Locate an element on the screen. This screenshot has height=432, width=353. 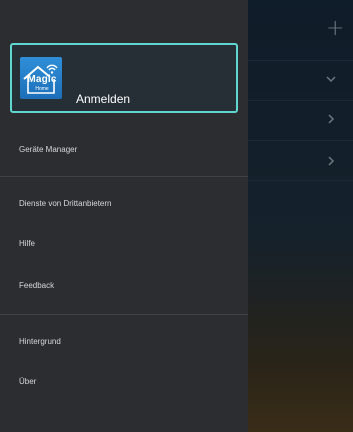
magic-home-logo: Magic Home is located at coordinates (41, 78).